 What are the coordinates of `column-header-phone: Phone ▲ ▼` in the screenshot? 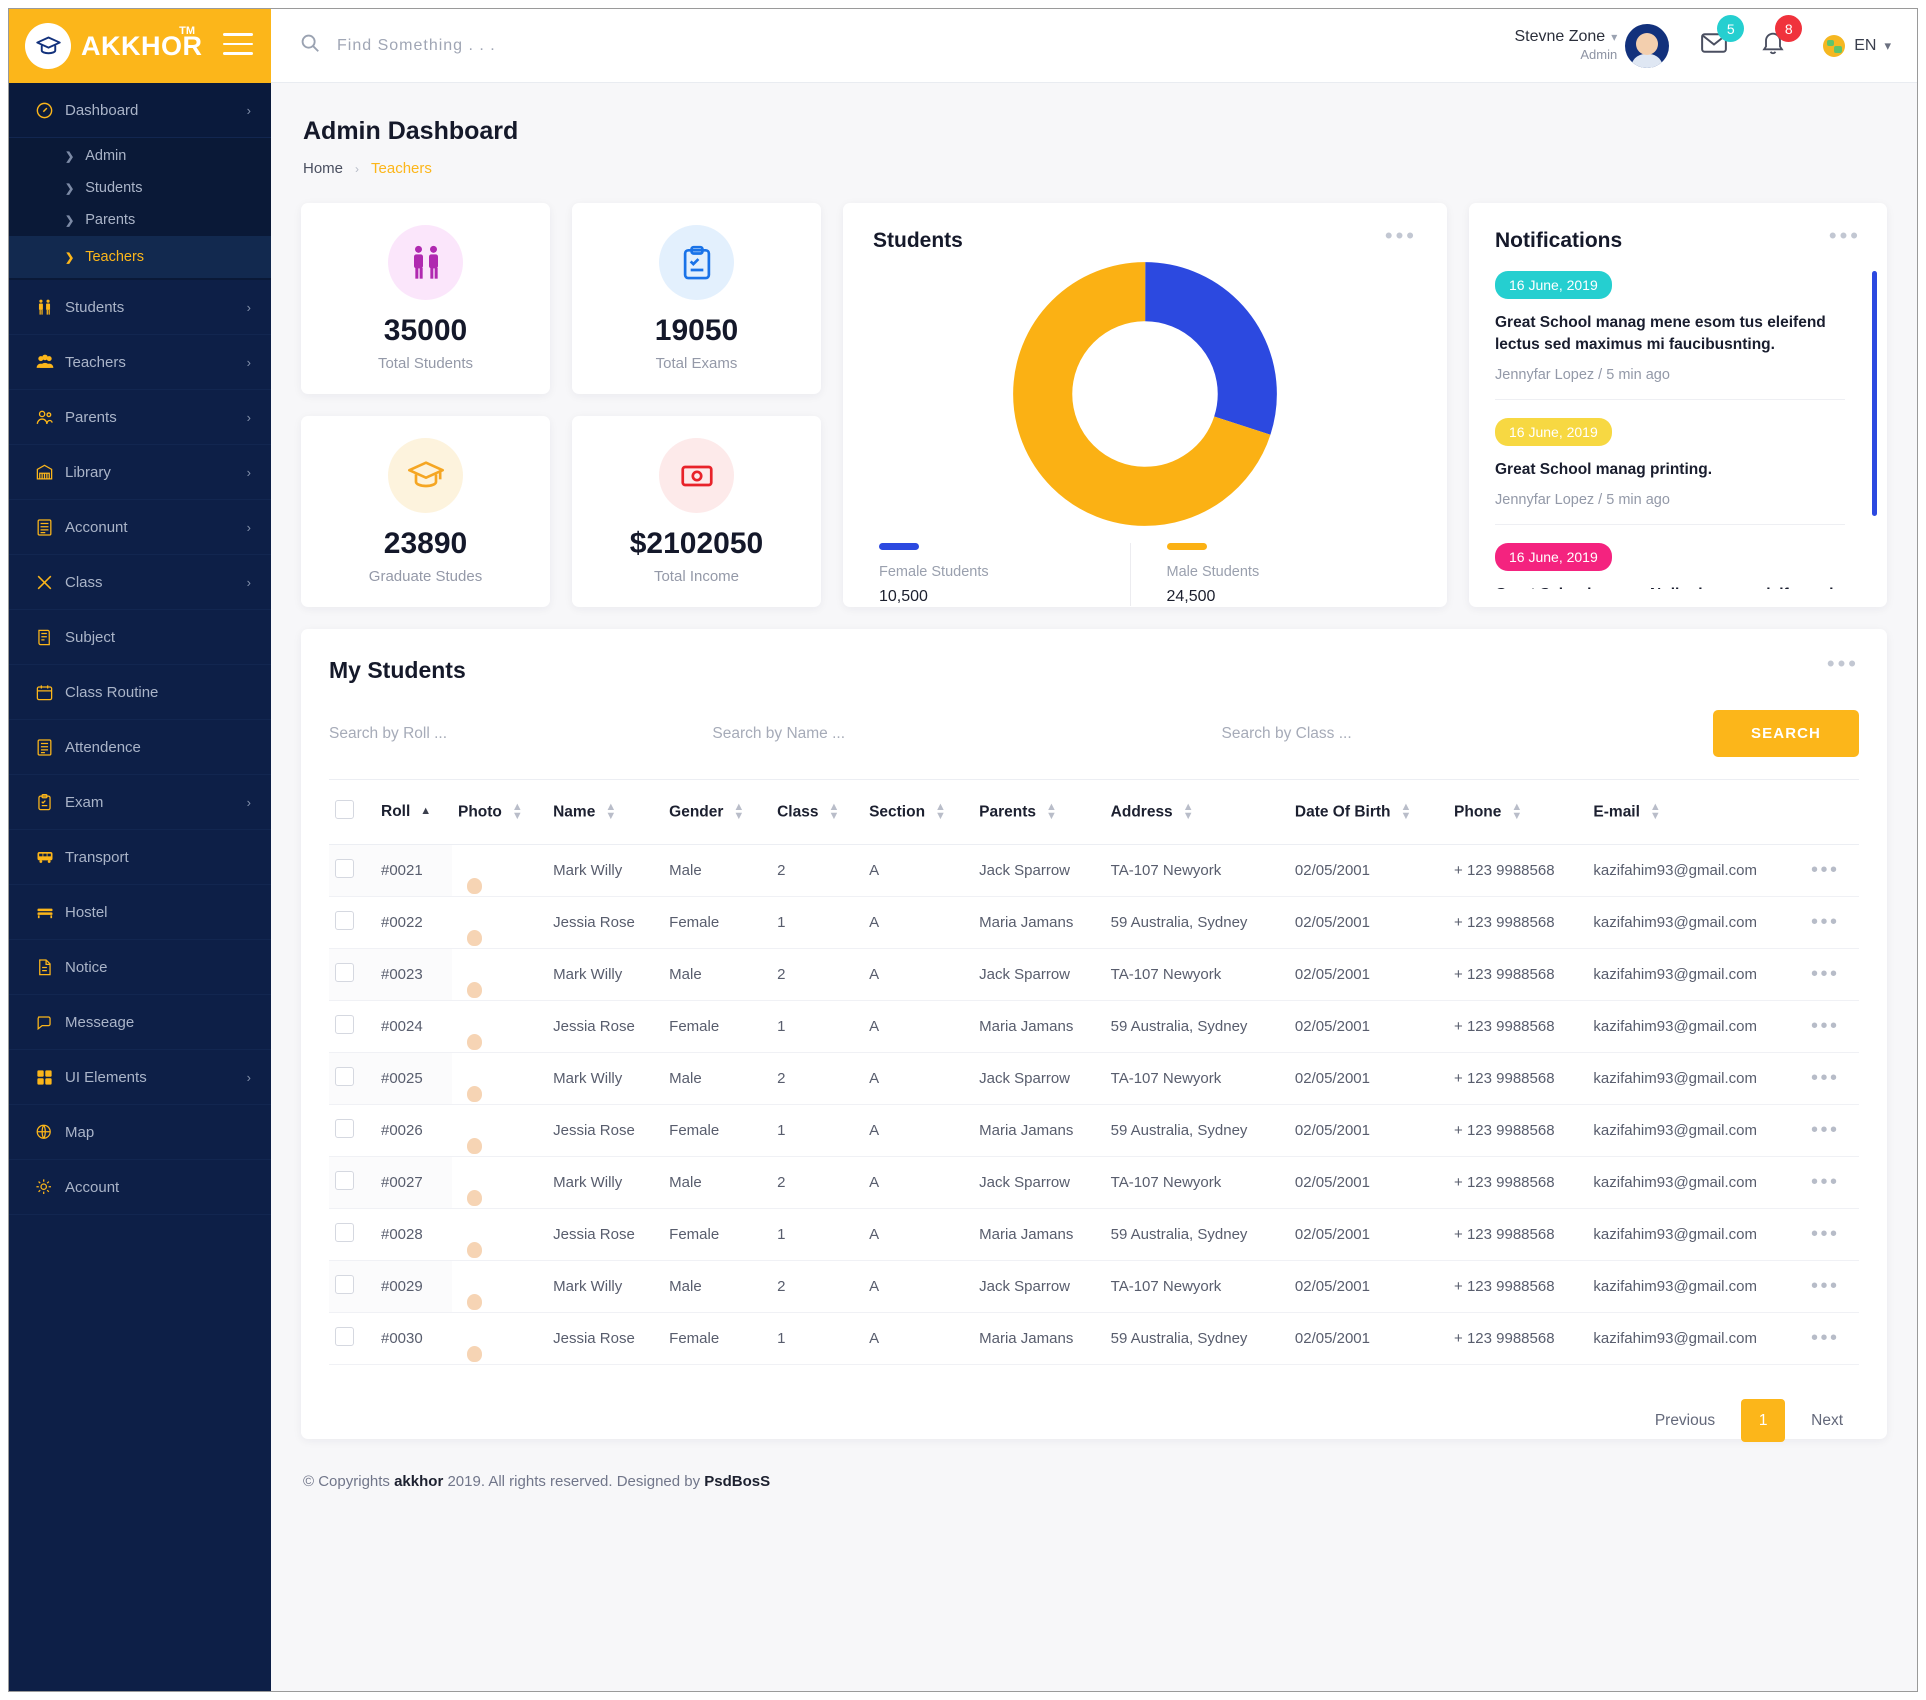 It's located at (1518, 812).